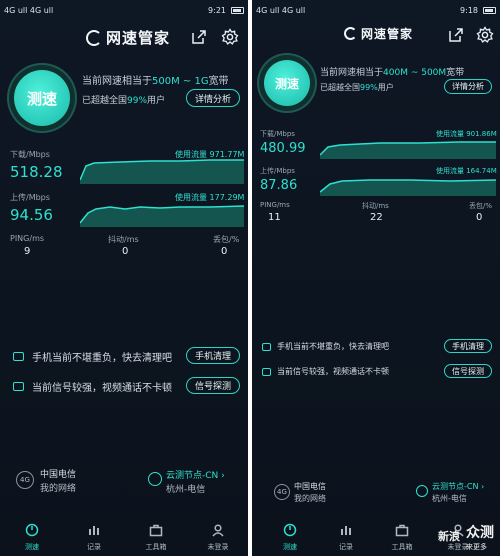  Describe the element at coordinates (376, 217) in the screenshot. I see `jitter-value: 22` at that location.